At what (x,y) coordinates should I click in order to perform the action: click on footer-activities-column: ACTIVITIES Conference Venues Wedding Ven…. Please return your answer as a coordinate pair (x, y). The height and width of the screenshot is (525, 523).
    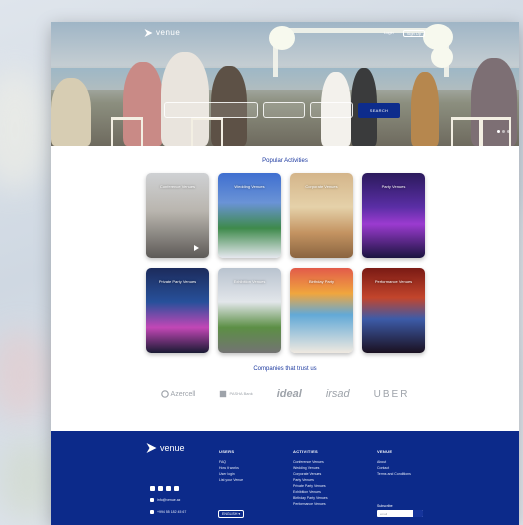
    Looking at the image, I should click on (310, 478).